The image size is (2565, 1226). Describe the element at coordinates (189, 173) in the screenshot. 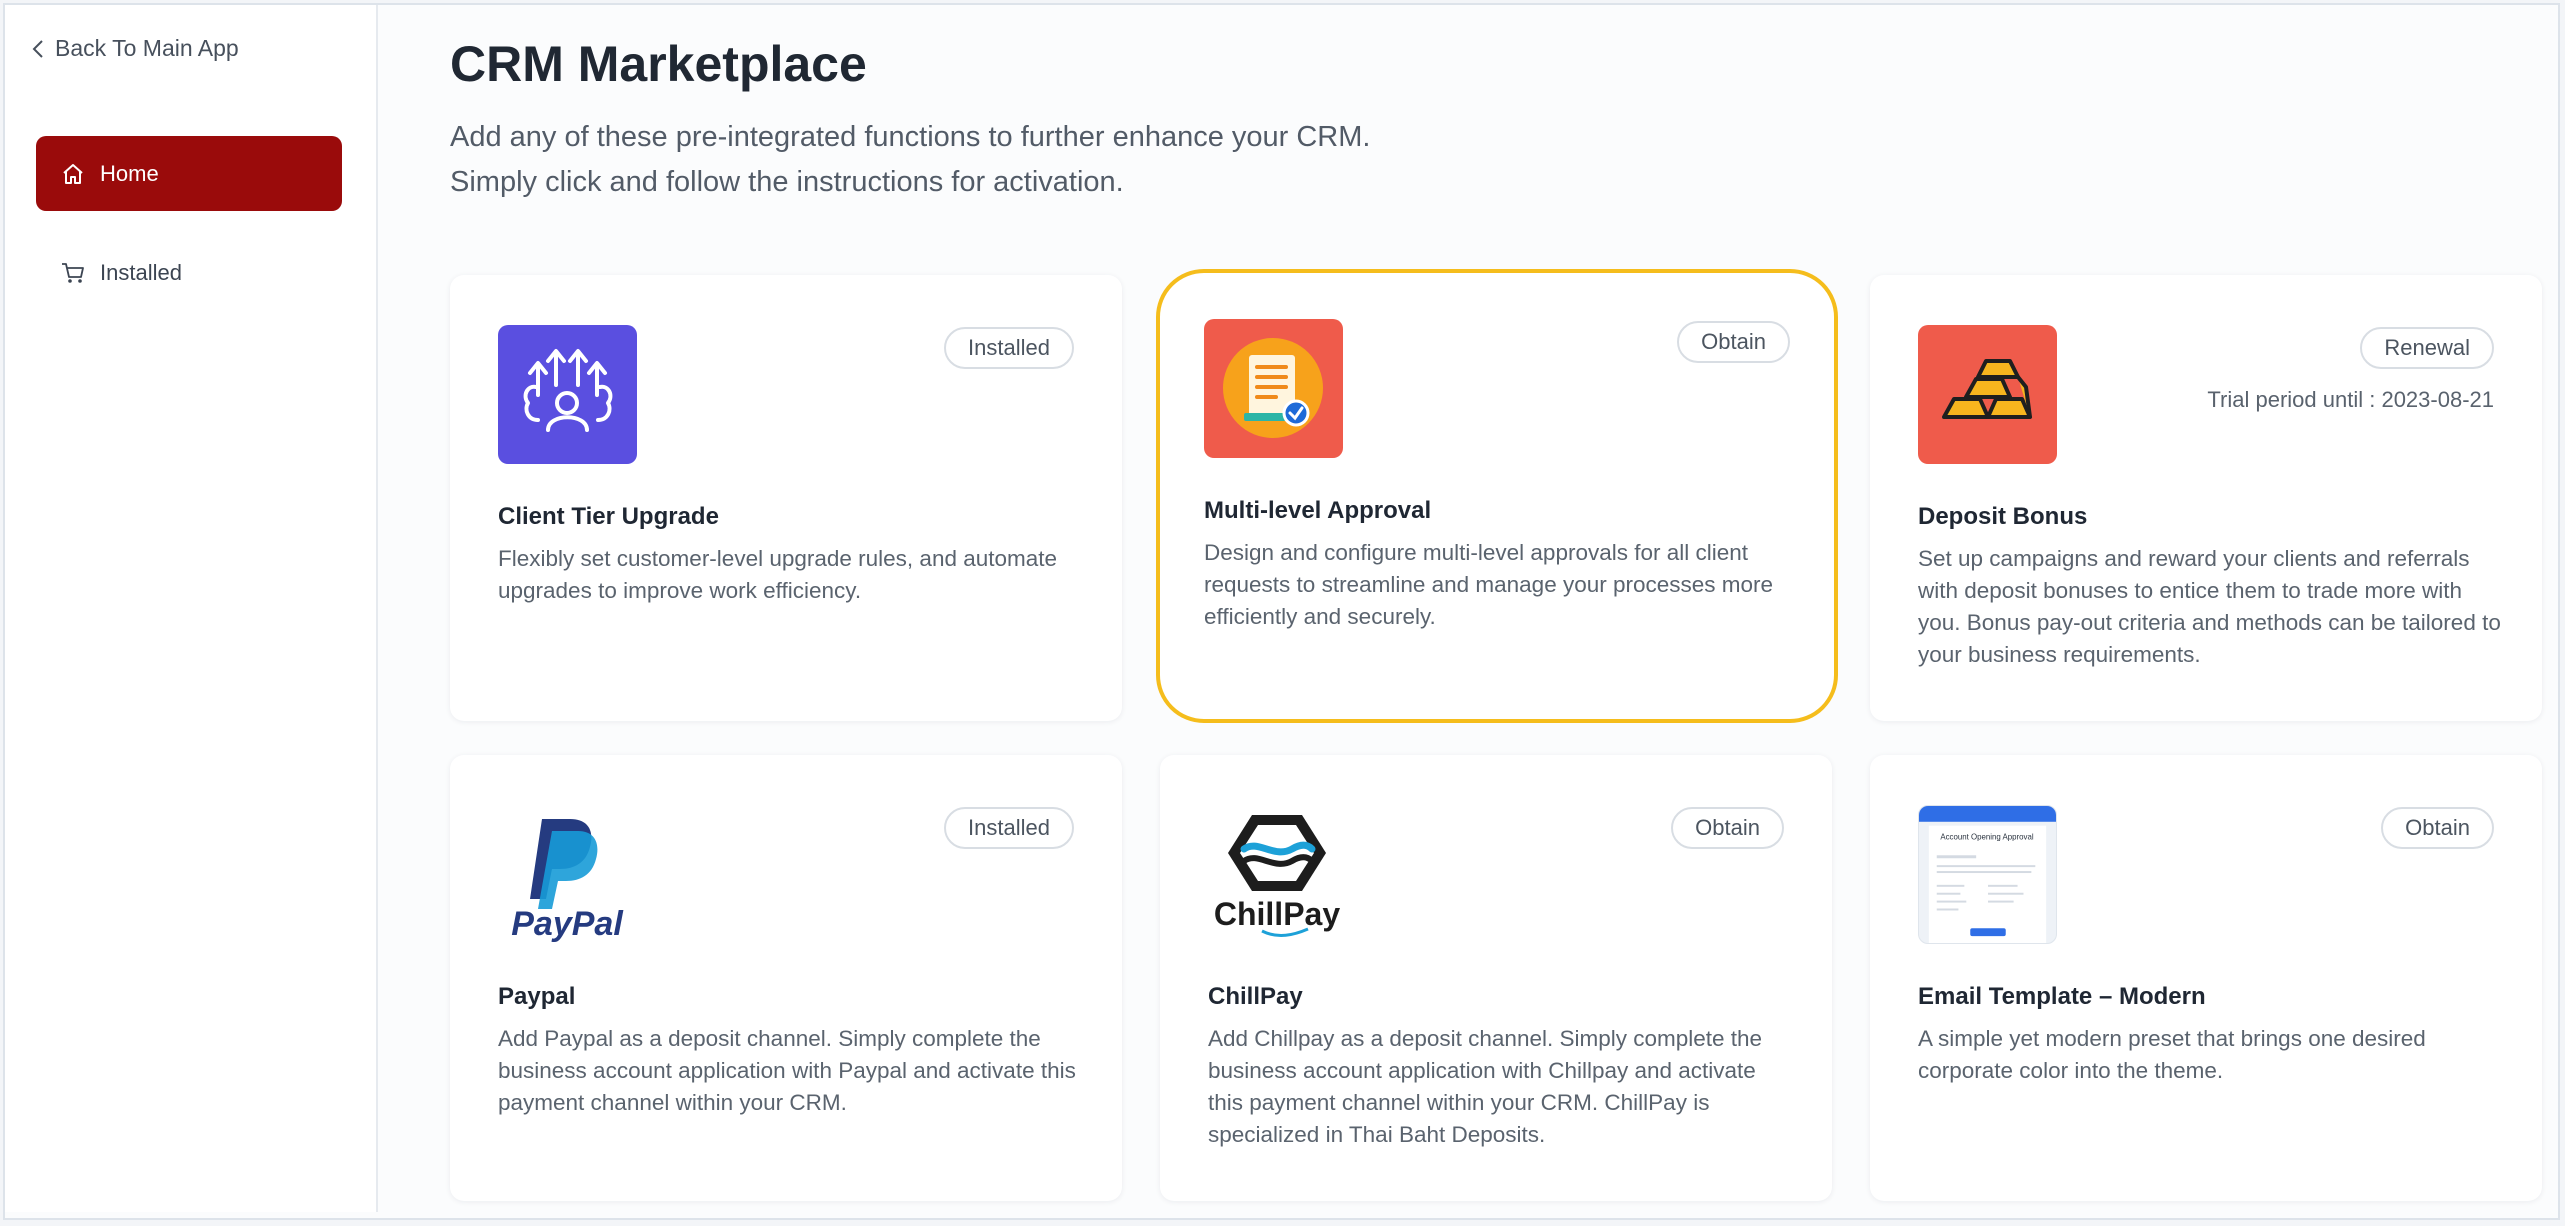

I see `sidebar-item-home: Home` at that location.